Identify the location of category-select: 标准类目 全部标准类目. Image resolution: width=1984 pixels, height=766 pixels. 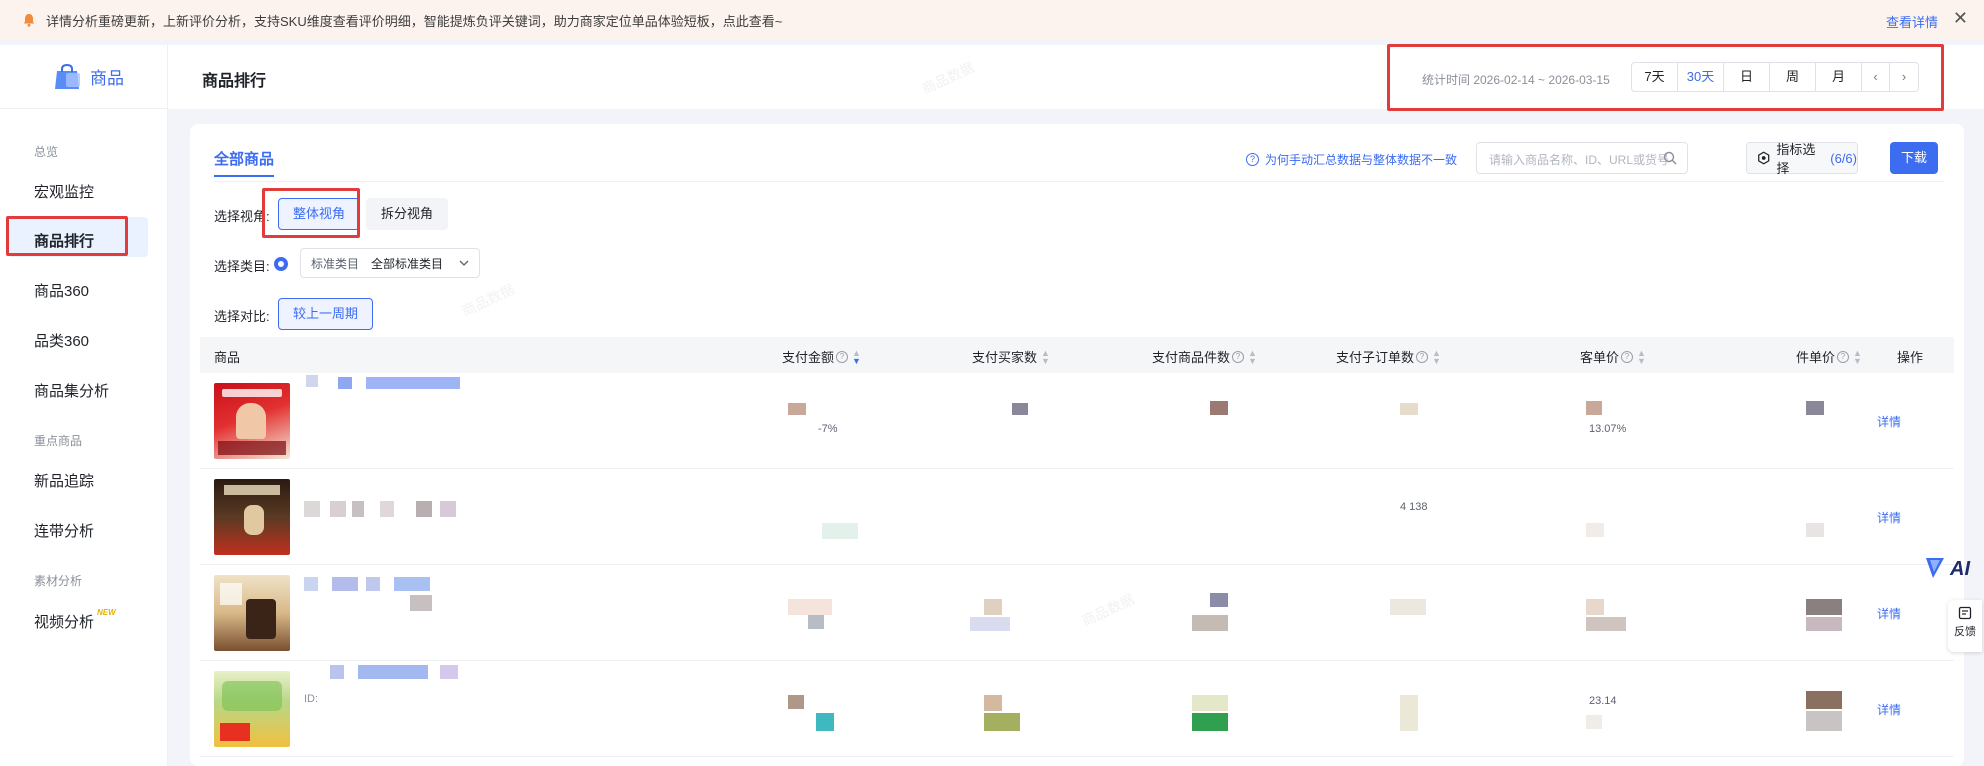
(390, 263).